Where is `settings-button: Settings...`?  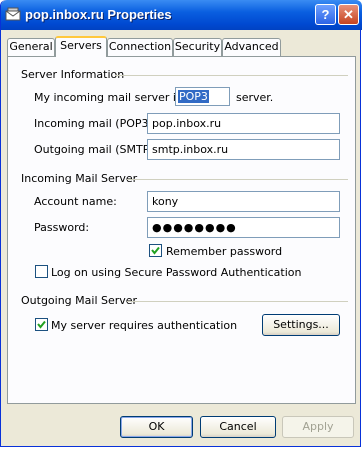 settings-button: Settings... is located at coordinates (301, 325).